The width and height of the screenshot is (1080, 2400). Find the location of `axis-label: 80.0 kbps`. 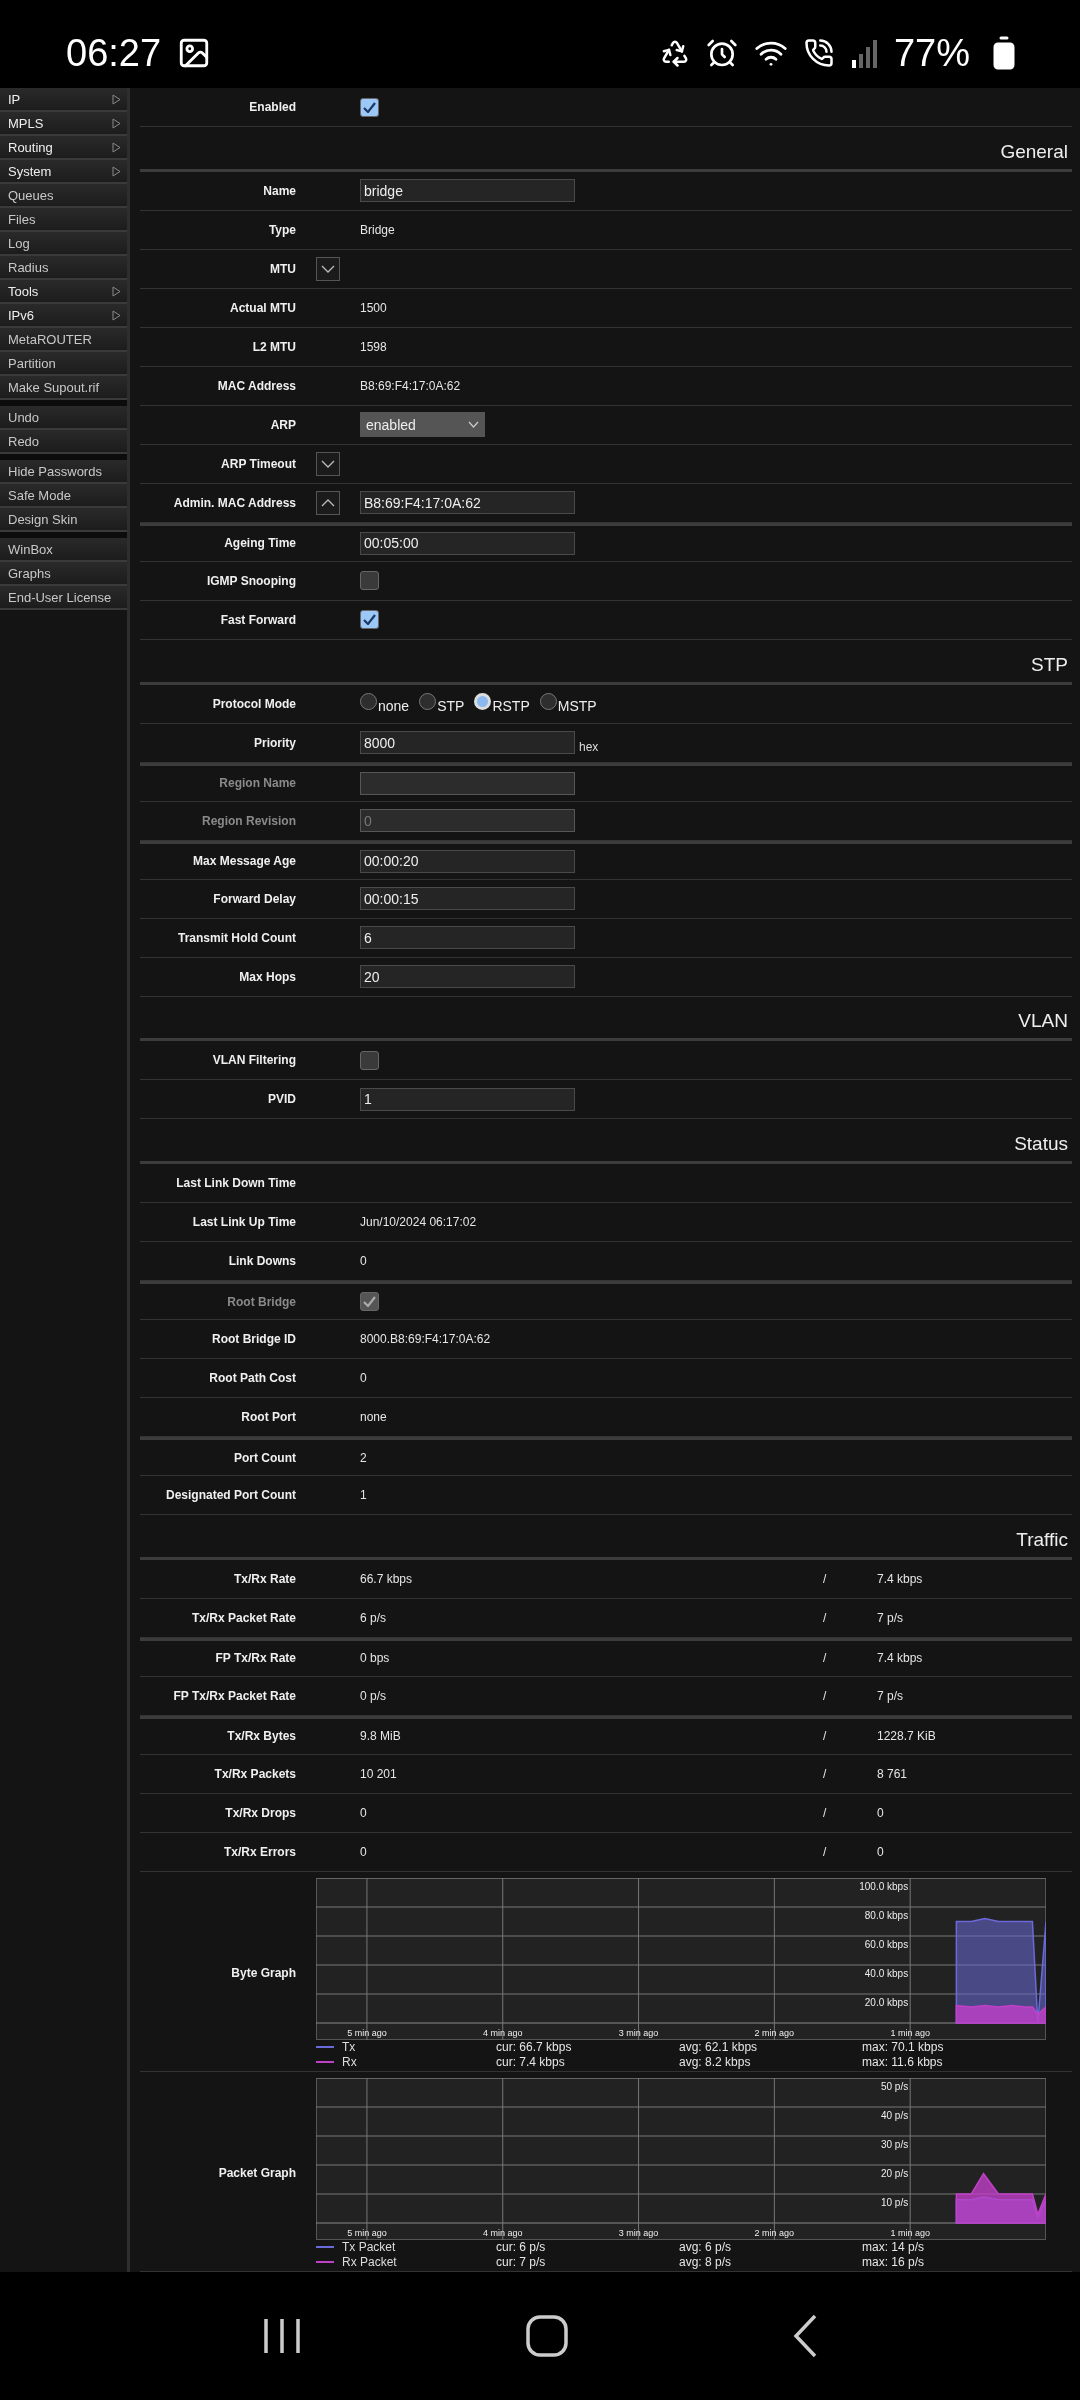

axis-label: 80.0 kbps is located at coordinates (886, 1915).